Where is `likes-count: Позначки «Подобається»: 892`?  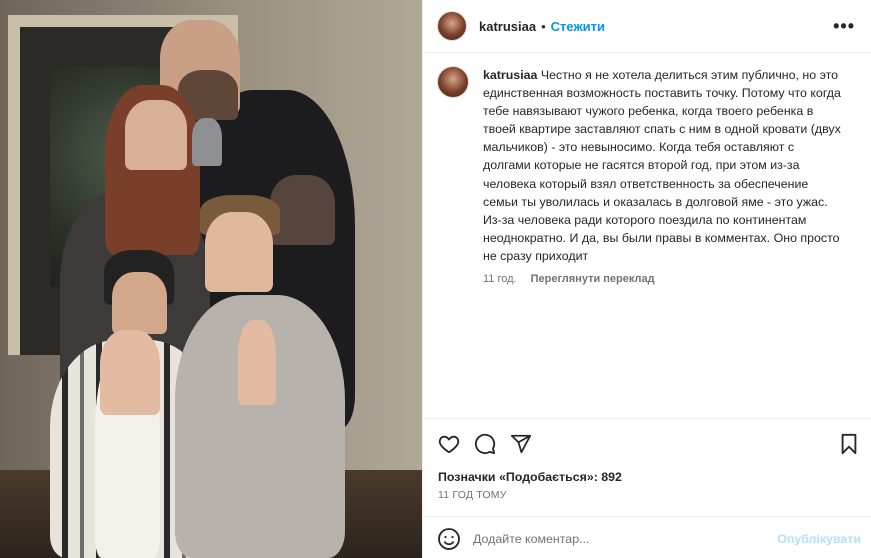
likes-count: Позначки «Подобається»: 892 is located at coordinates (530, 477).